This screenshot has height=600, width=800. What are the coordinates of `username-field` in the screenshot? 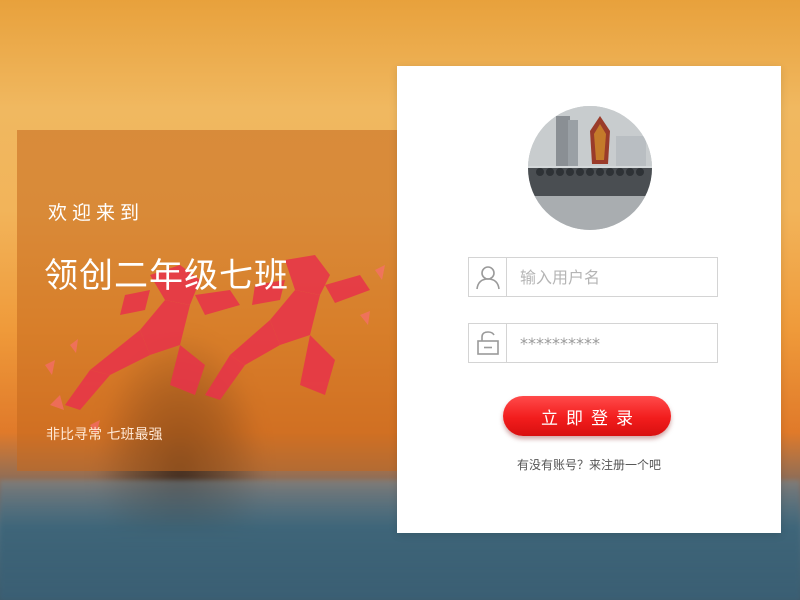 It's located at (593, 277).